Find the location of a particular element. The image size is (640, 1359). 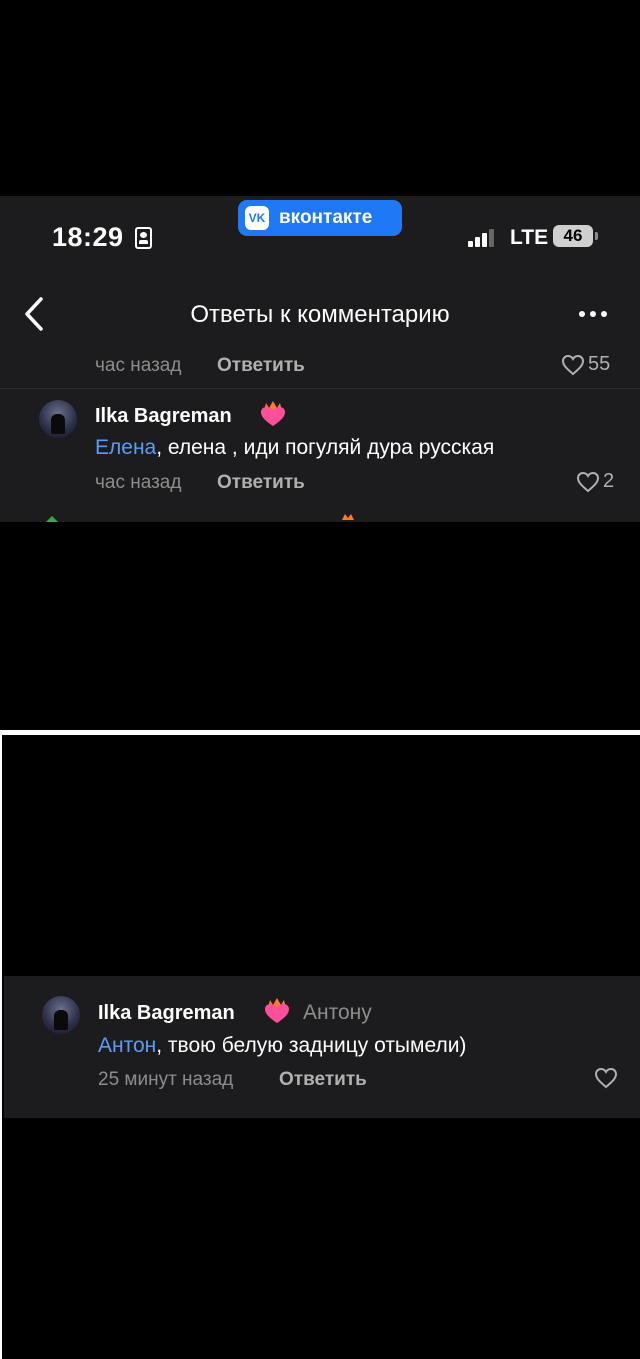

like-button is located at coordinates (607, 1078).